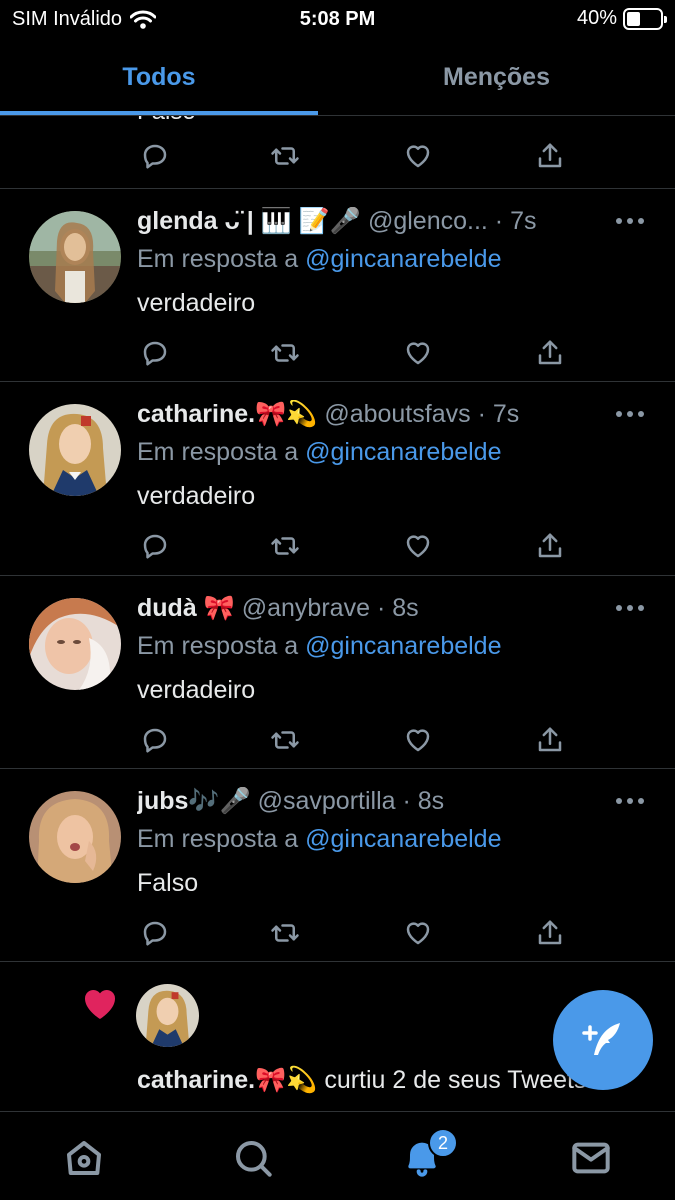  Describe the element at coordinates (621, 18) in the screenshot. I see `battery-group: 40%` at that location.